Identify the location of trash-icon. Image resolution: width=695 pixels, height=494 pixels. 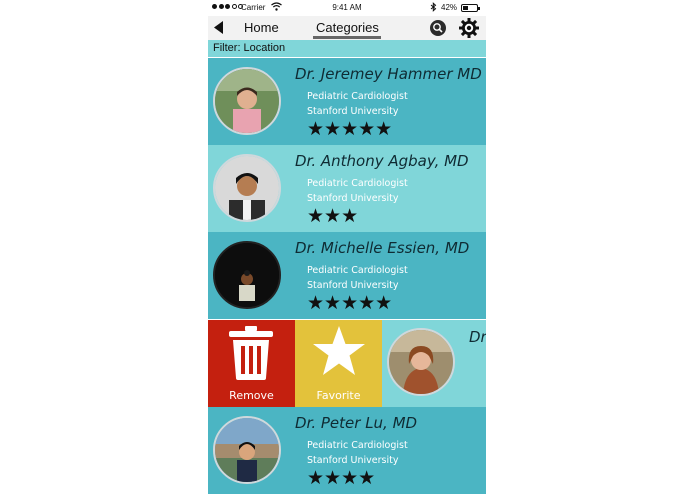
(251, 355).